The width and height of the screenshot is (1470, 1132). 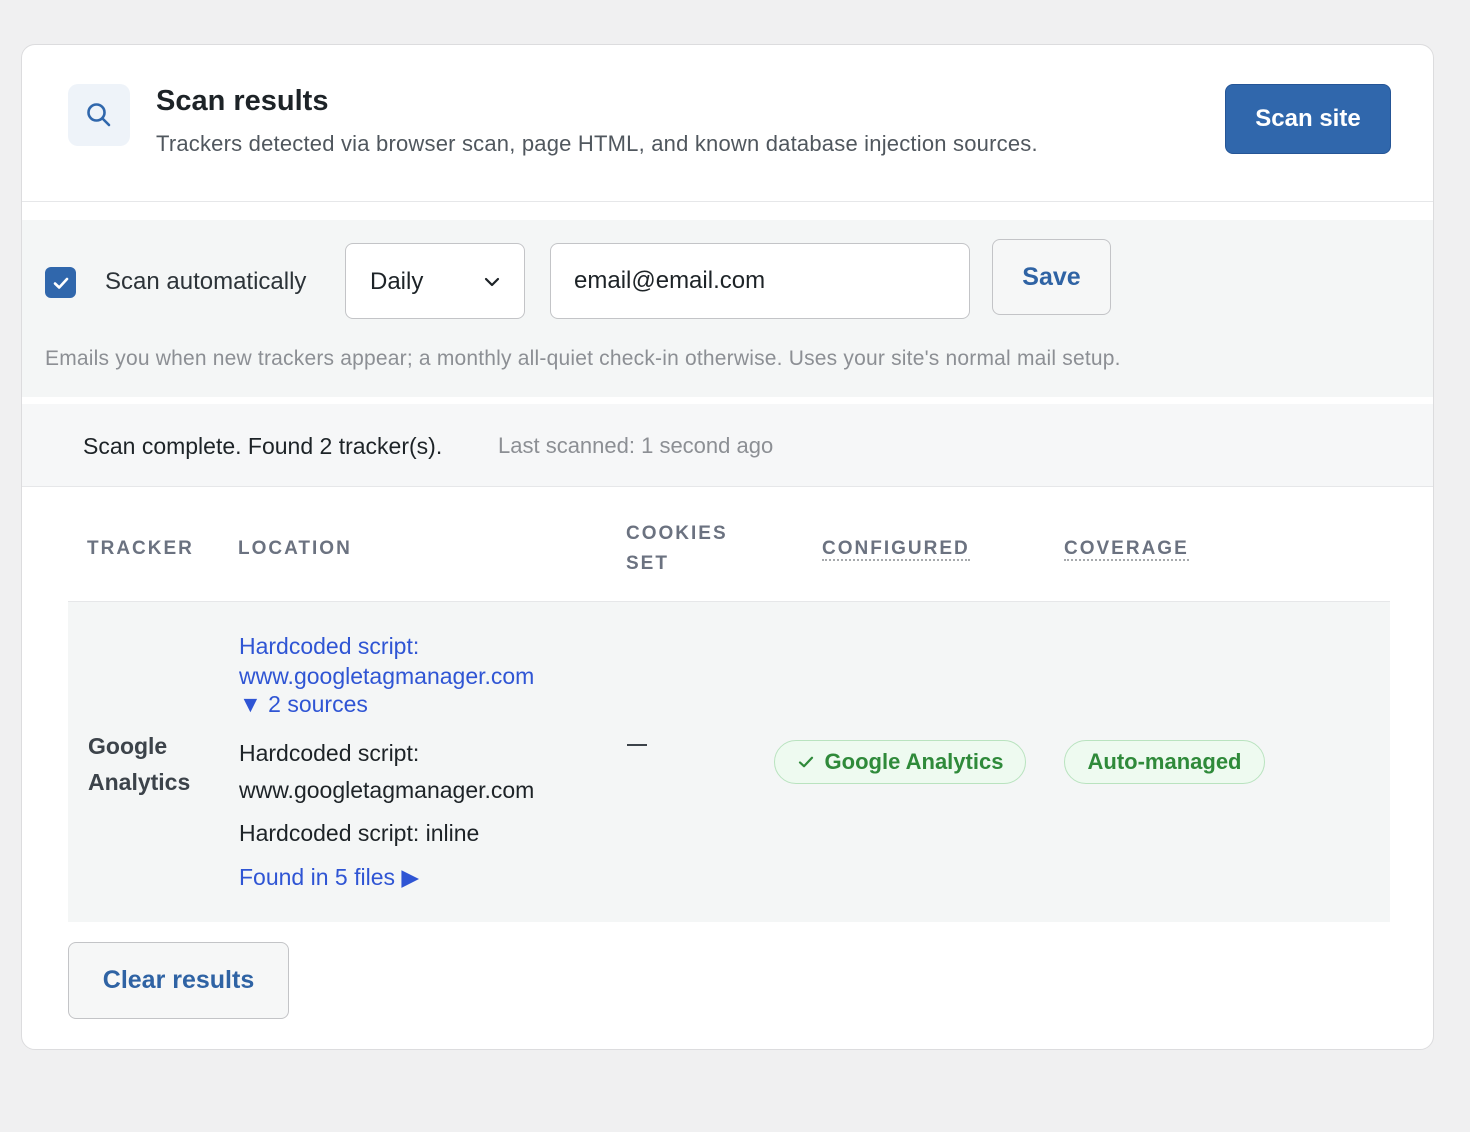 I want to click on column-header-configured: CONFIGURED, so click(x=896, y=549).